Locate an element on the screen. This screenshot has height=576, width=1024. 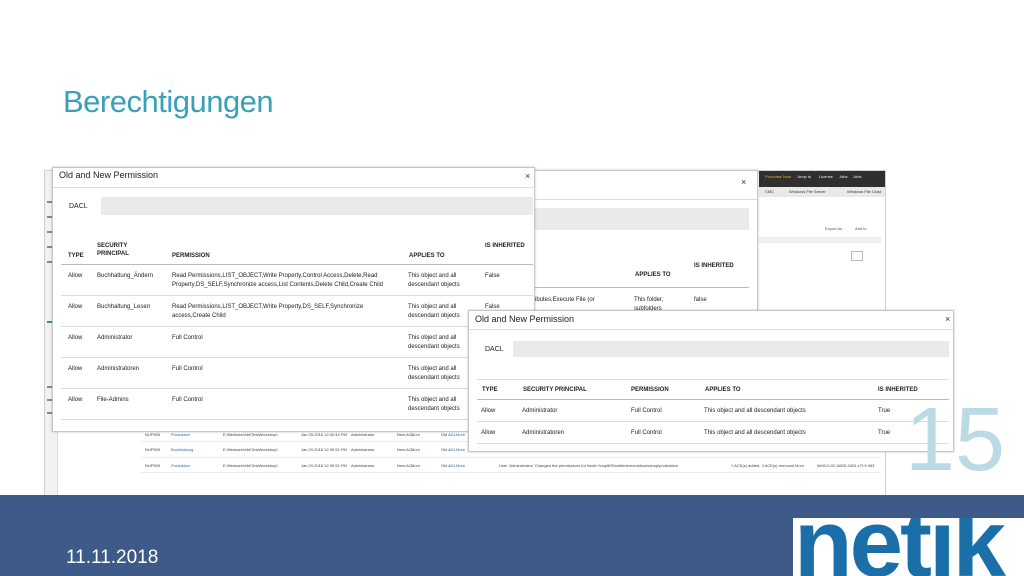
slide-number: 15 is located at coordinates (955, 440).